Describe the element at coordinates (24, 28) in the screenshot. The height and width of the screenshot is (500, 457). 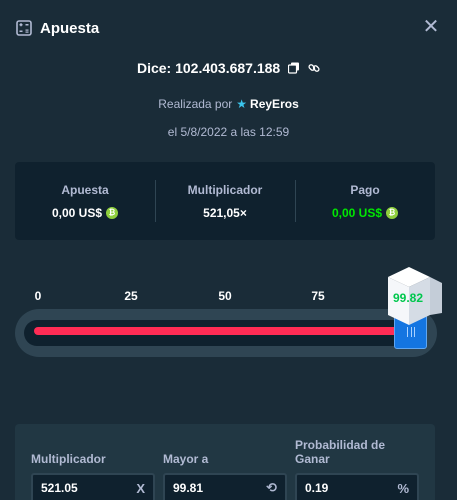
I see `dice-icon` at that location.